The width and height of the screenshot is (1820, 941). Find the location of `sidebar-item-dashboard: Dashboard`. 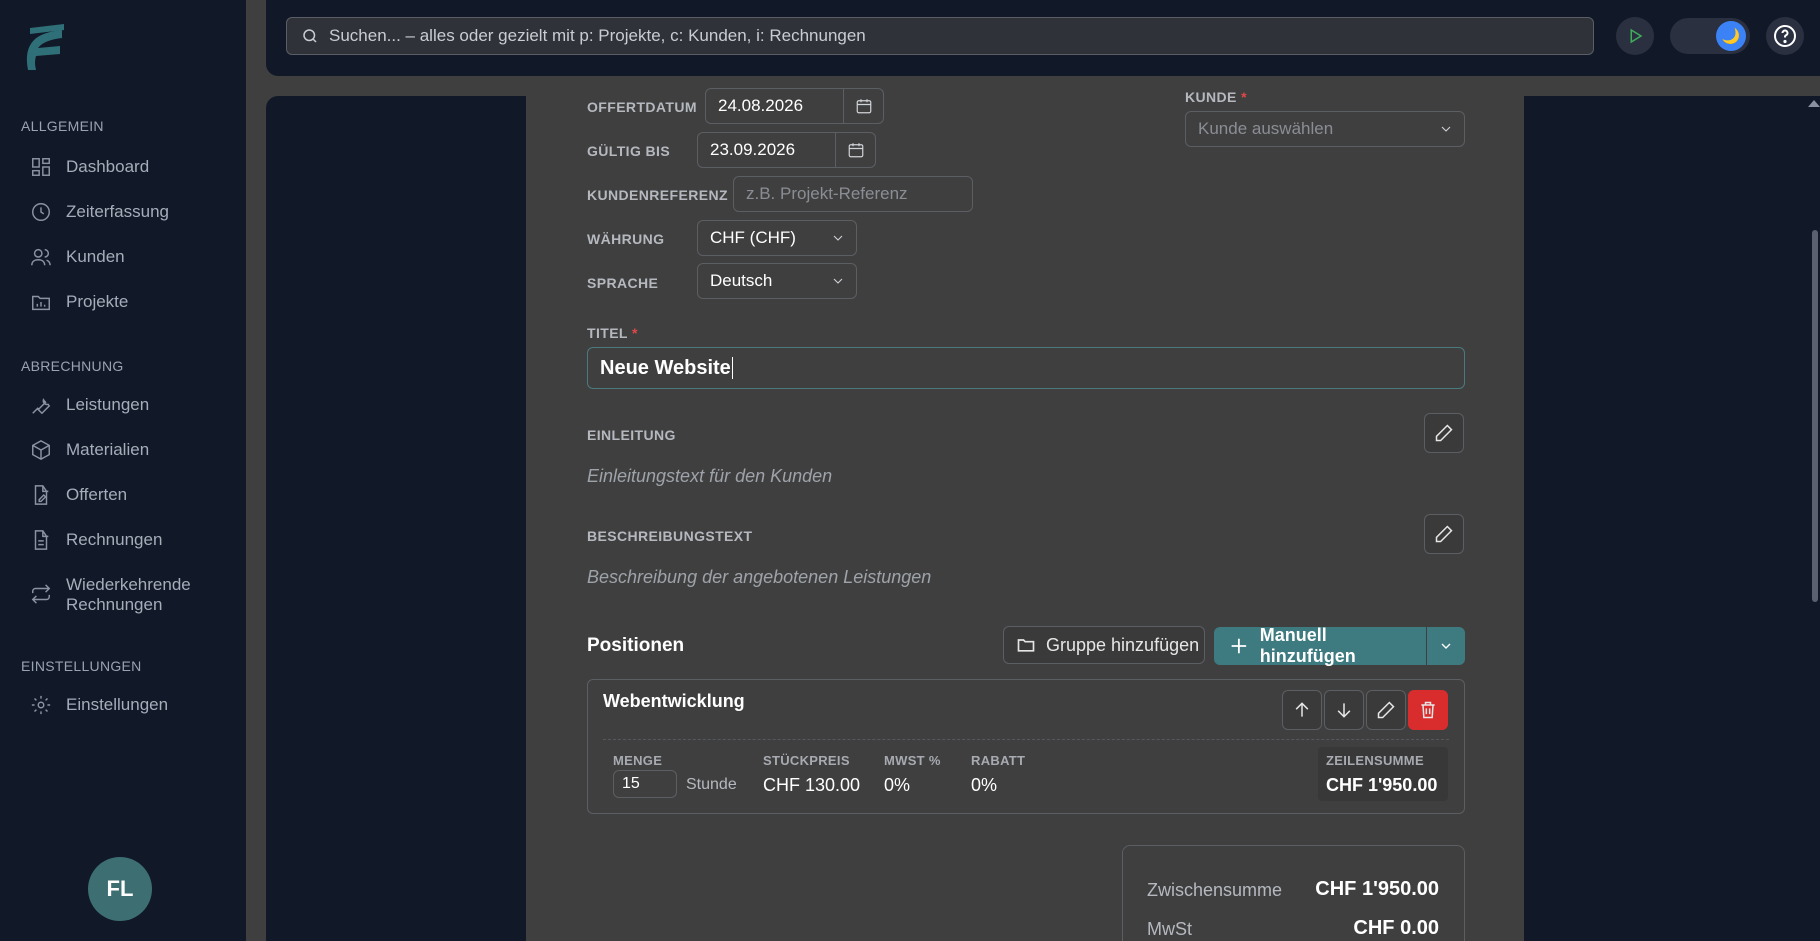

sidebar-item-dashboard: Dashboard is located at coordinates (89, 167).